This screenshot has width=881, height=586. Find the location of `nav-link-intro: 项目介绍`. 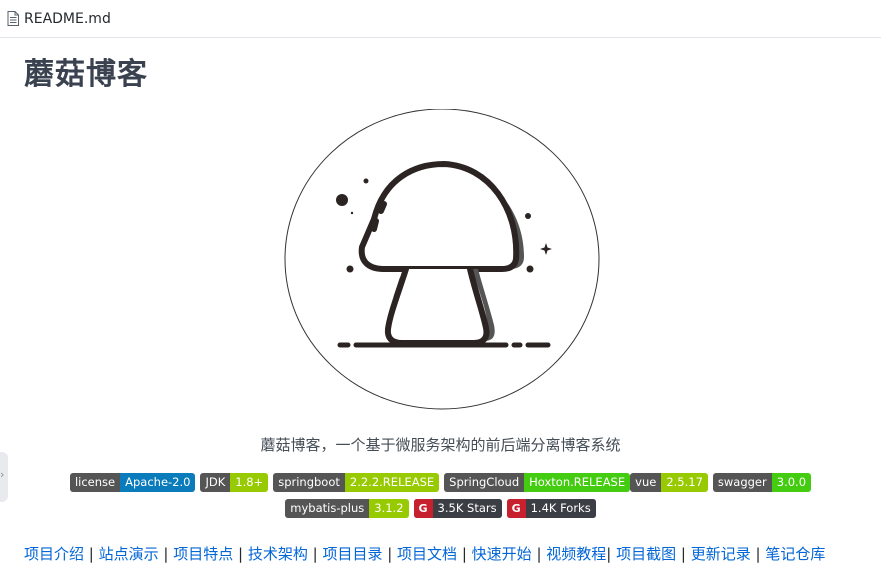

nav-link-intro: 项目介绍 is located at coordinates (54, 554).